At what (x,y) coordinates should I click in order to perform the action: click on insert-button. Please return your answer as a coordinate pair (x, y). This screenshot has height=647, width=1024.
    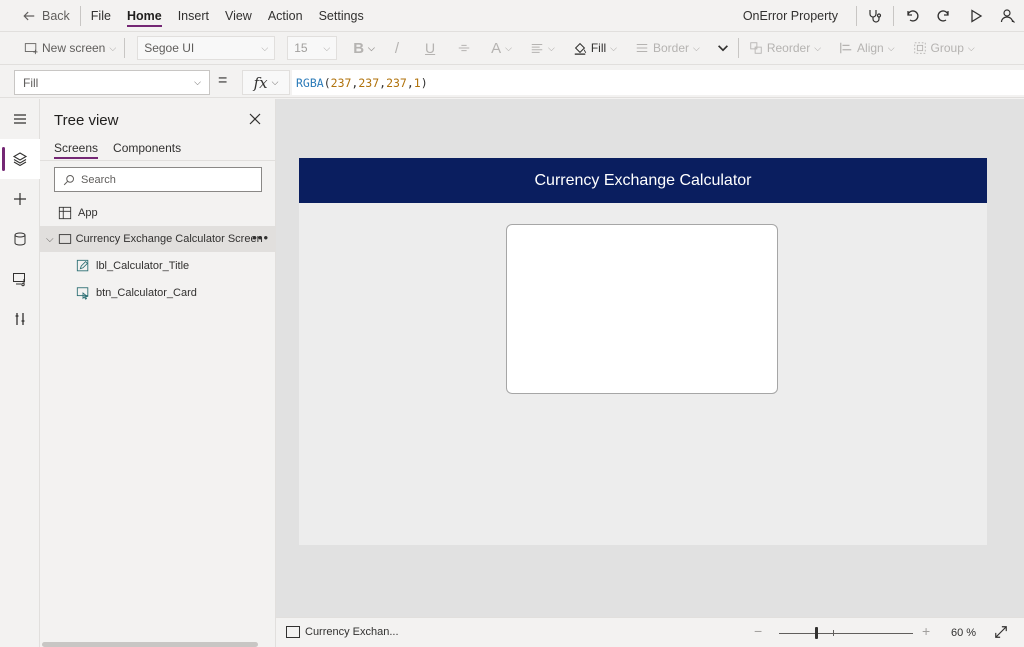
    Looking at the image, I should click on (20, 199).